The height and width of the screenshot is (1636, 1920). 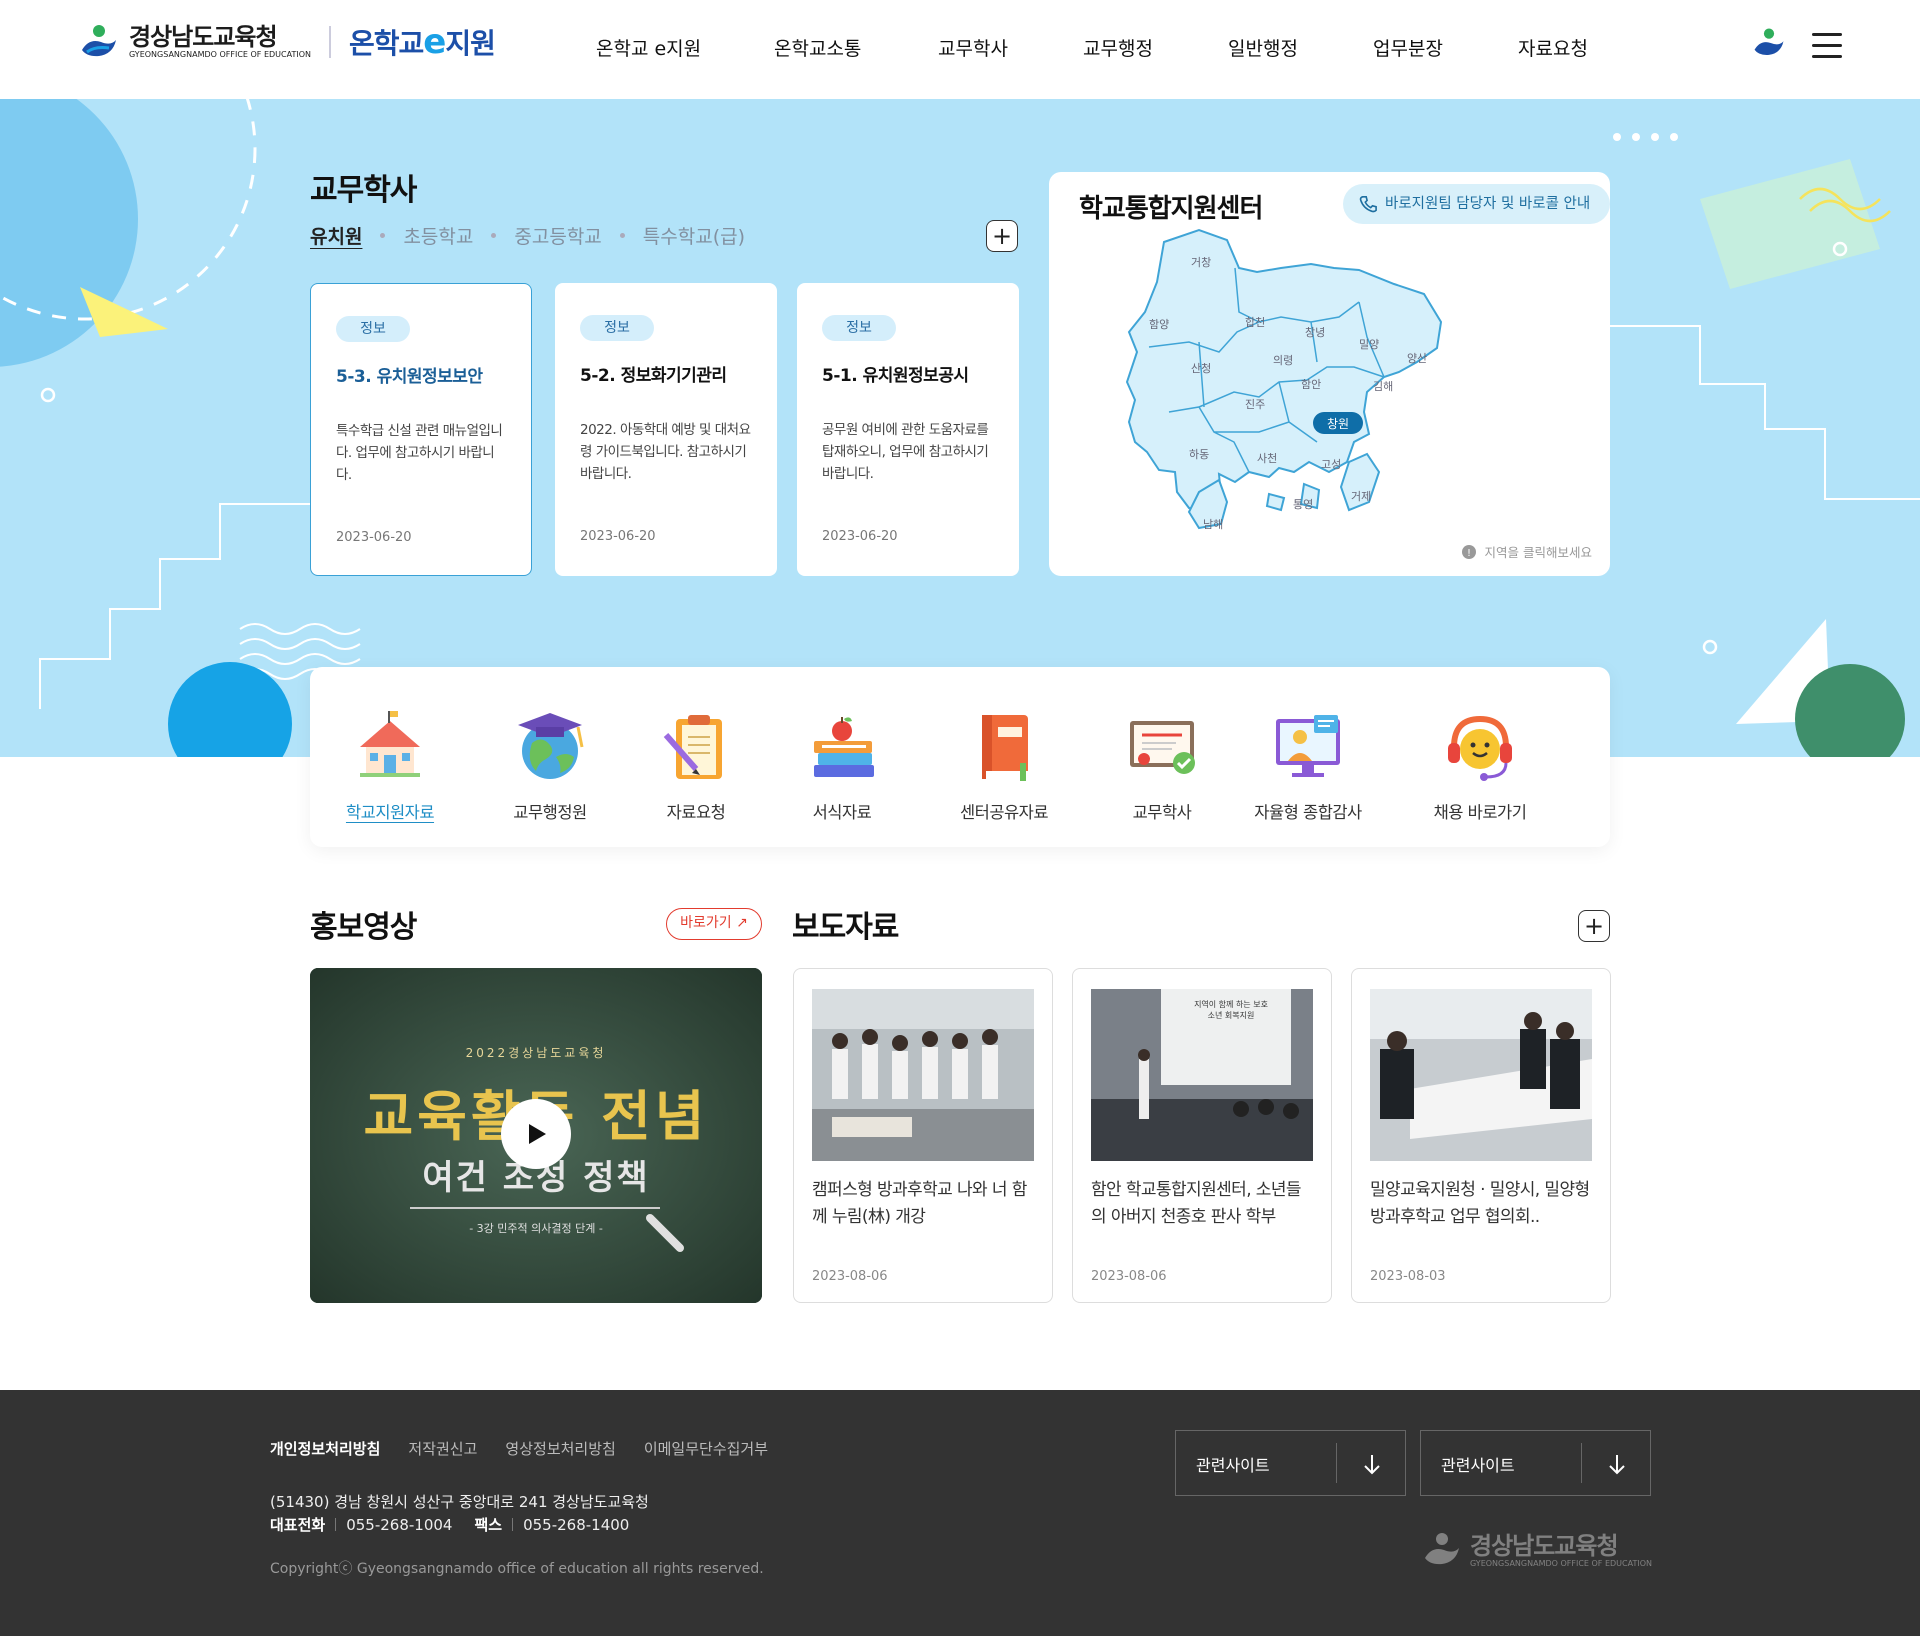 What do you see at coordinates (696, 747) in the screenshot?
I see `clipboard-pencil-icon` at bounding box center [696, 747].